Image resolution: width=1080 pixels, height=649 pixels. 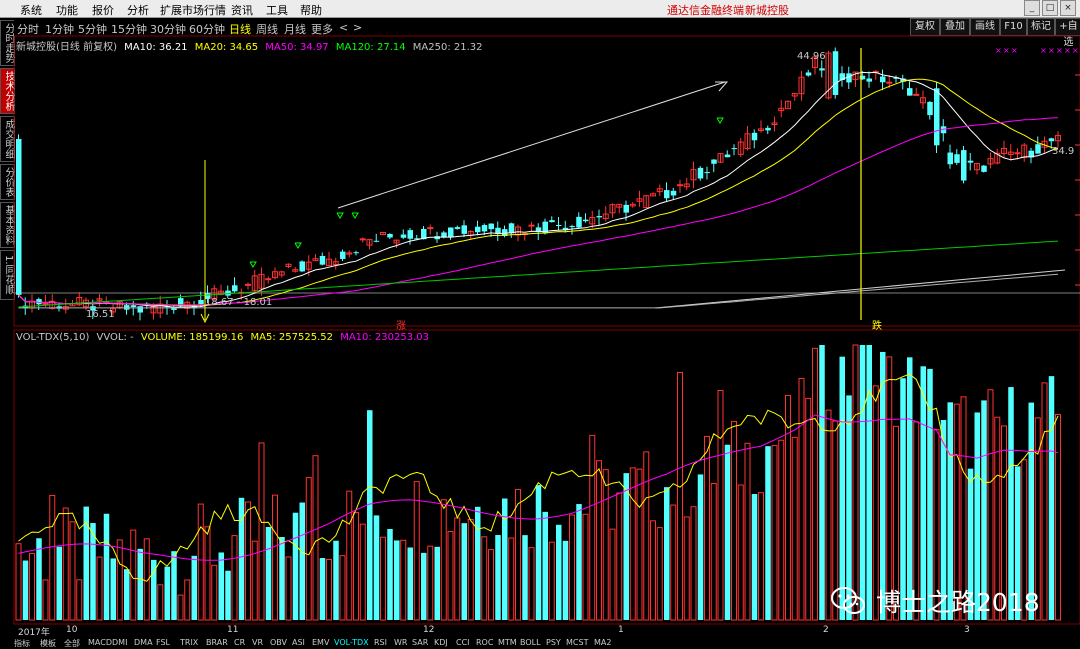 What do you see at coordinates (484, 642) in the screenshot?
I see `indicator-tab-roc: ROC` at bounding box center [484, 642].